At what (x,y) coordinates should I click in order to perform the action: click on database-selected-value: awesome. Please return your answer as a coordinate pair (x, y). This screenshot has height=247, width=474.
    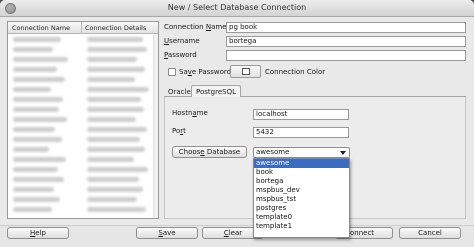
    Looking at the image, I should click on (273, 152).